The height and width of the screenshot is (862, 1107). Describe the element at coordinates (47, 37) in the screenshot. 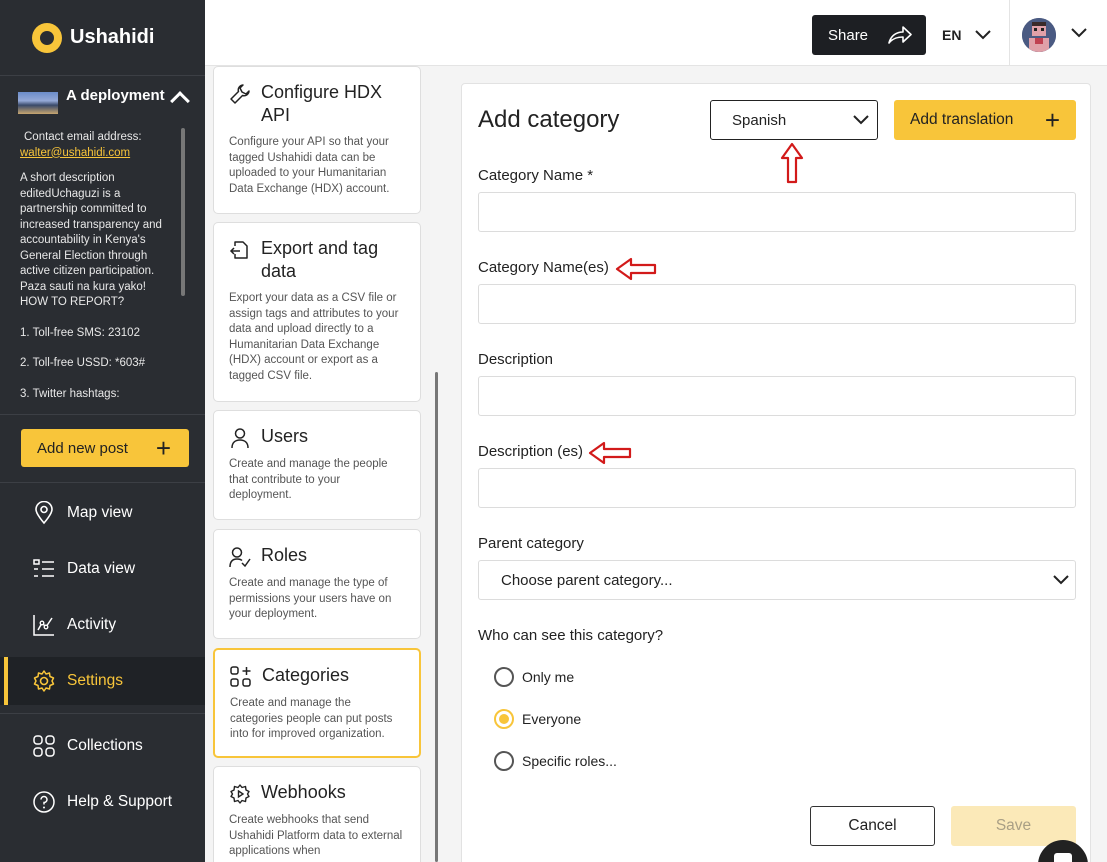

I see `ushahidi-logo-icon` at that location.